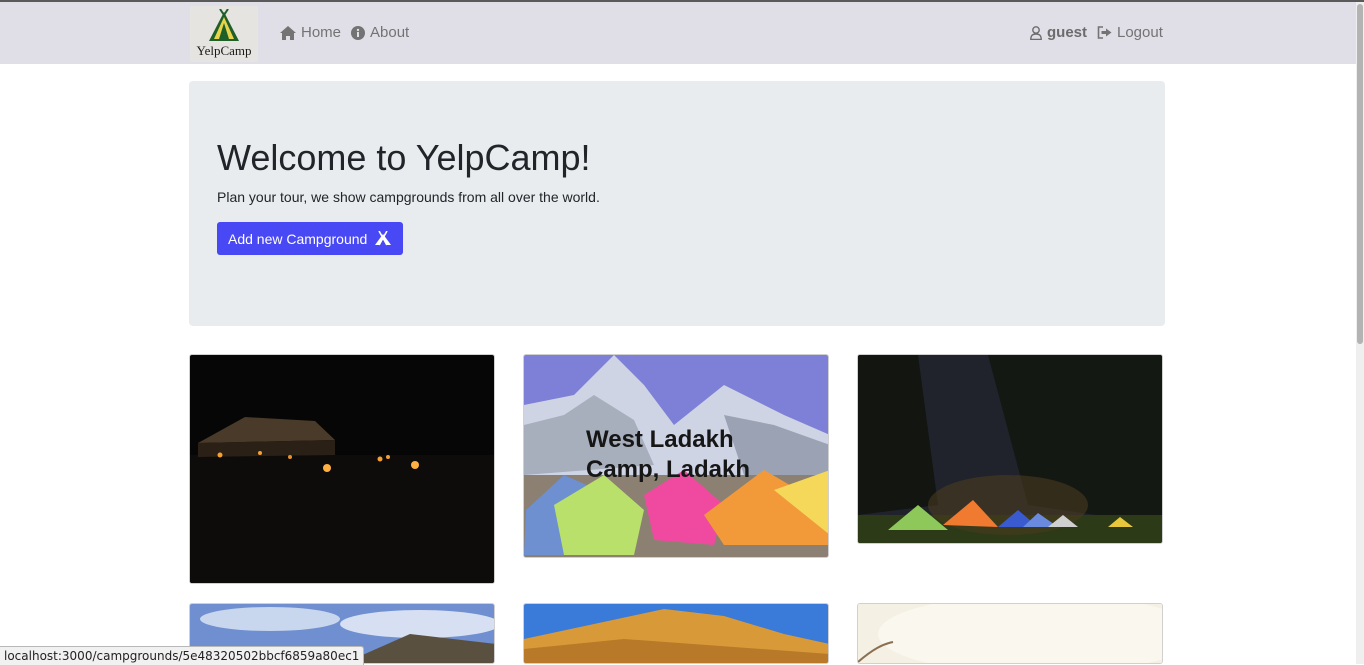 The image size is (1364, 665). I want to click on page-title: Welcome to YelpCamp!, so click(404, 157).